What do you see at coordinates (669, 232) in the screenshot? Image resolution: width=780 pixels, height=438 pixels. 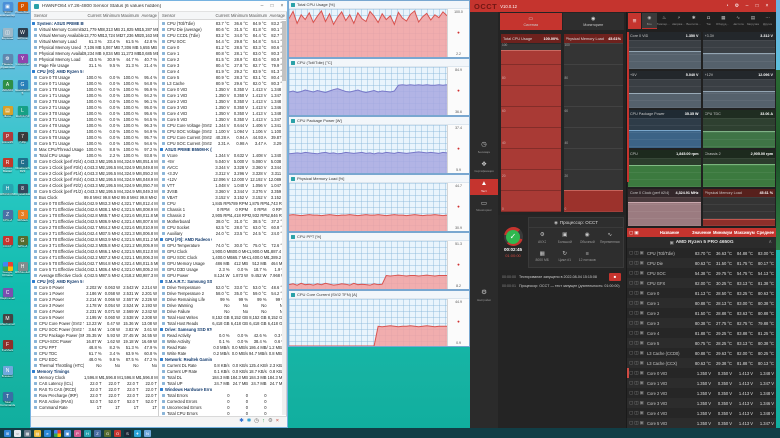 I see `column-name: Название` at bounding box center [669, 232].